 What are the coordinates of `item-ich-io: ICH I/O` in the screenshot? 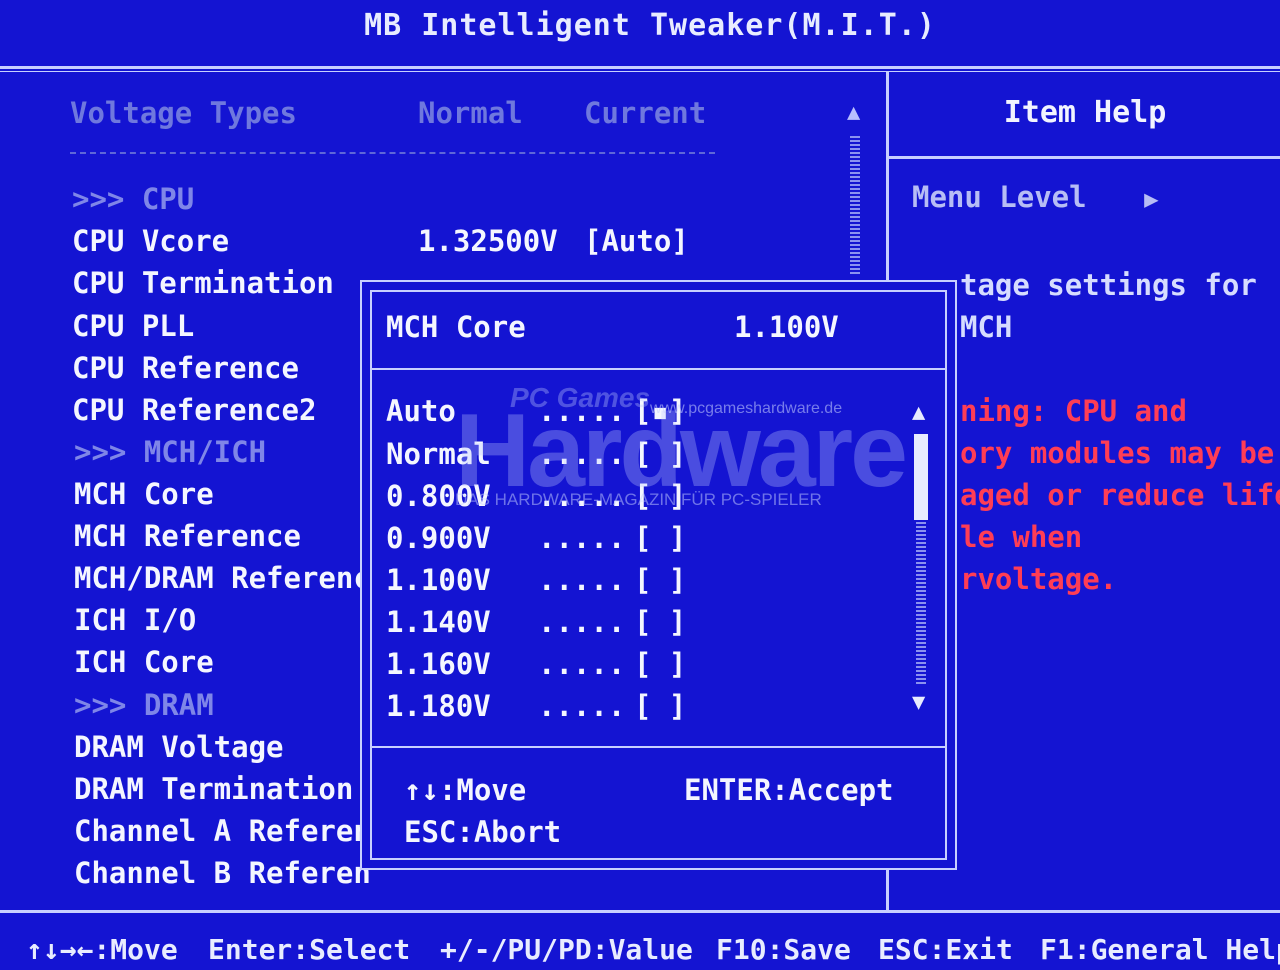 It's located at (135, 620).